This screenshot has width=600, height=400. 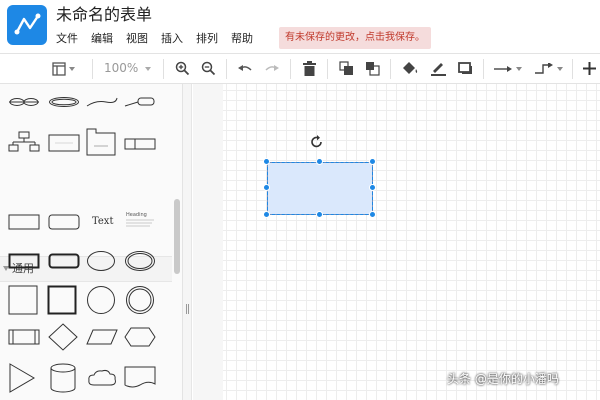 I want to click on to-back-button, so click(x=372, y=68).